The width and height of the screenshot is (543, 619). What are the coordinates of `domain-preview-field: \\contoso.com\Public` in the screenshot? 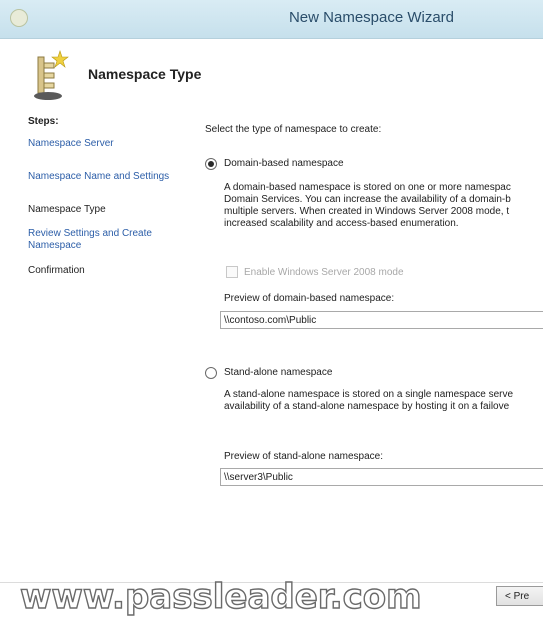 It's located at (381, 320).